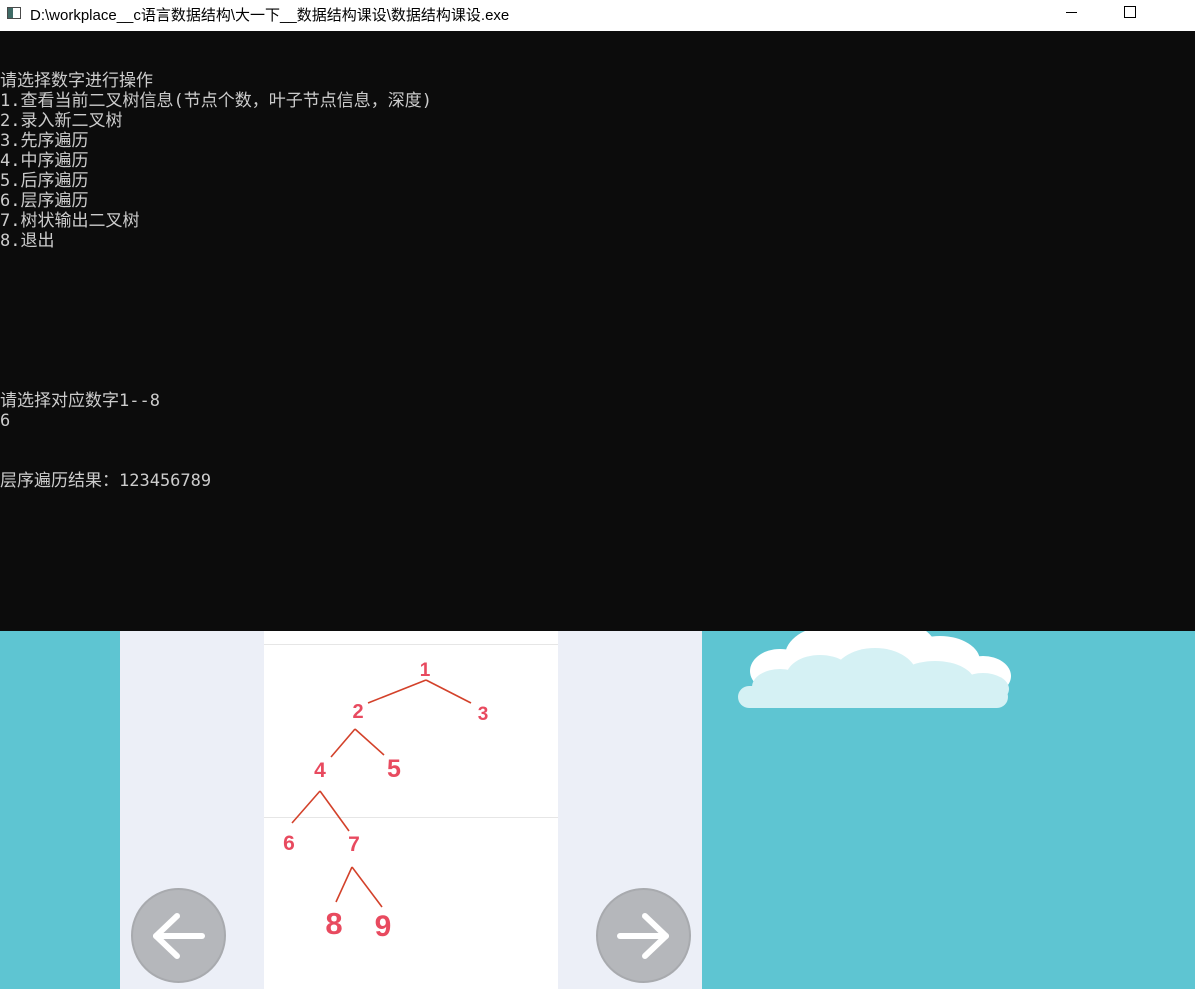  What do you see at coordinates (425, 670) in the screenshot?
I see `tree-node: 1` at bounding box center [425, 670].